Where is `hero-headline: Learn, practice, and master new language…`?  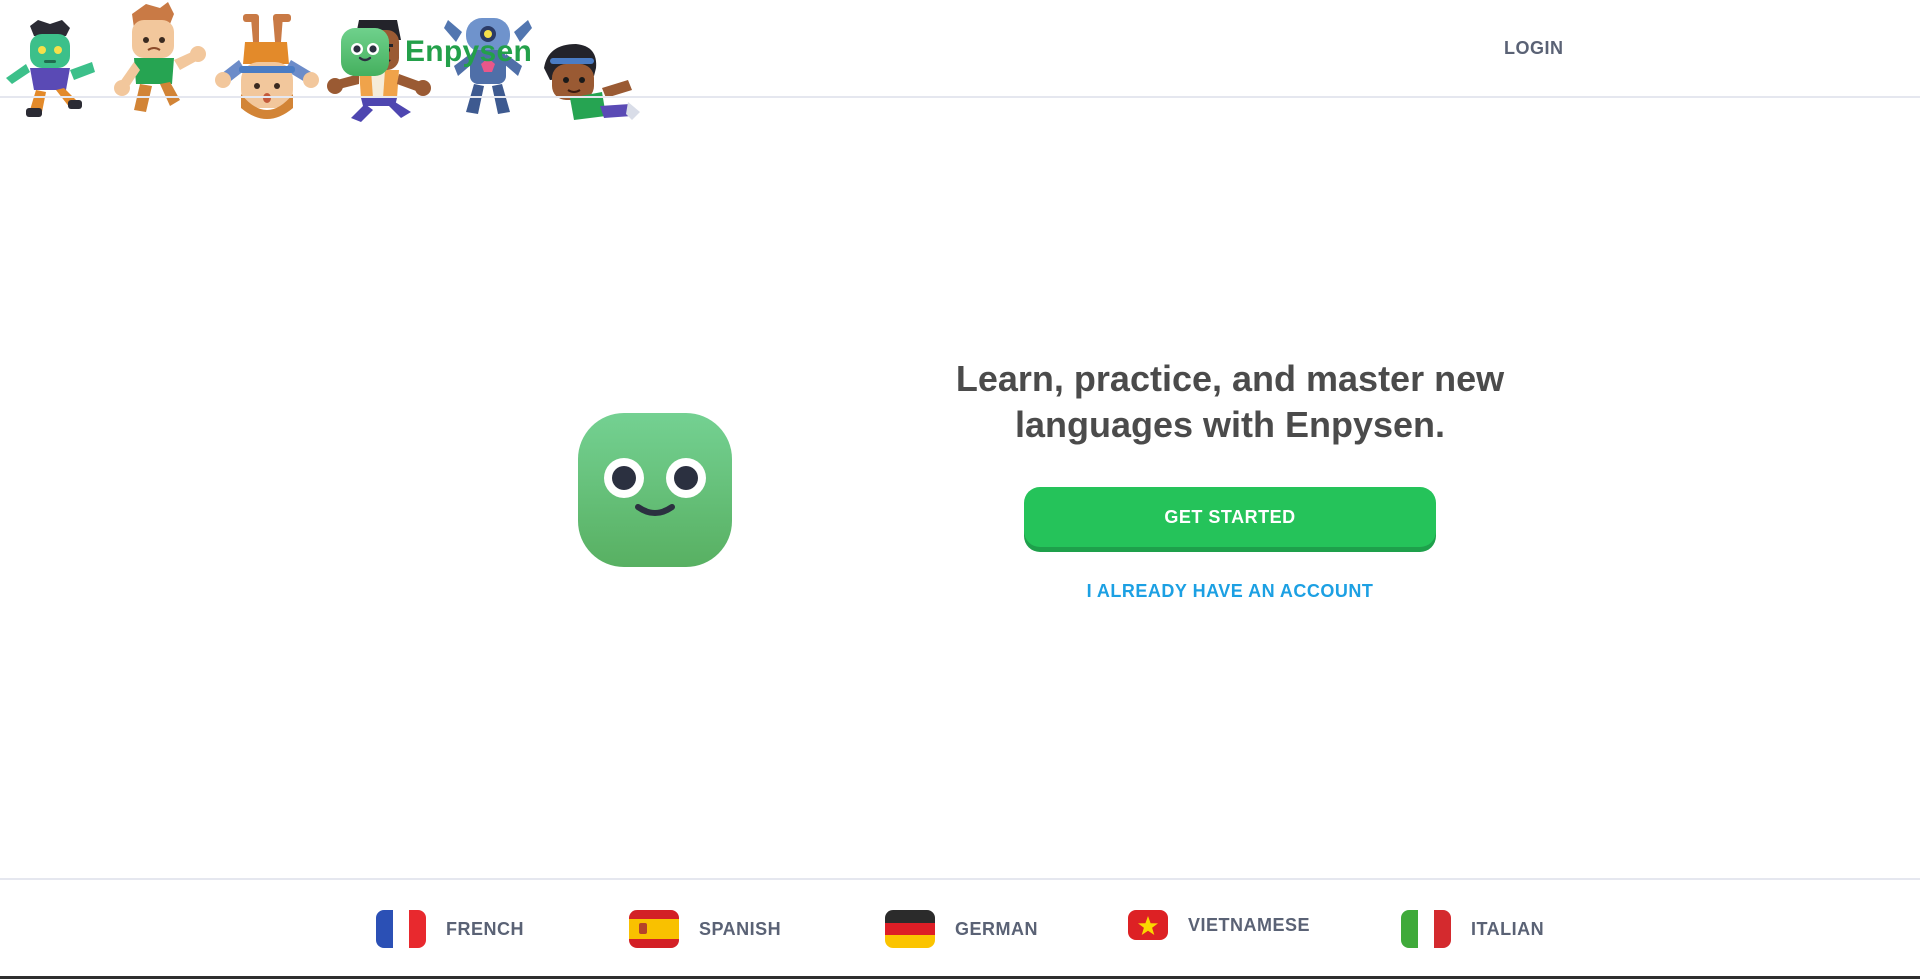 hero-headline: Learn, practice, and master new language… is located at coordinates (1230, 401).